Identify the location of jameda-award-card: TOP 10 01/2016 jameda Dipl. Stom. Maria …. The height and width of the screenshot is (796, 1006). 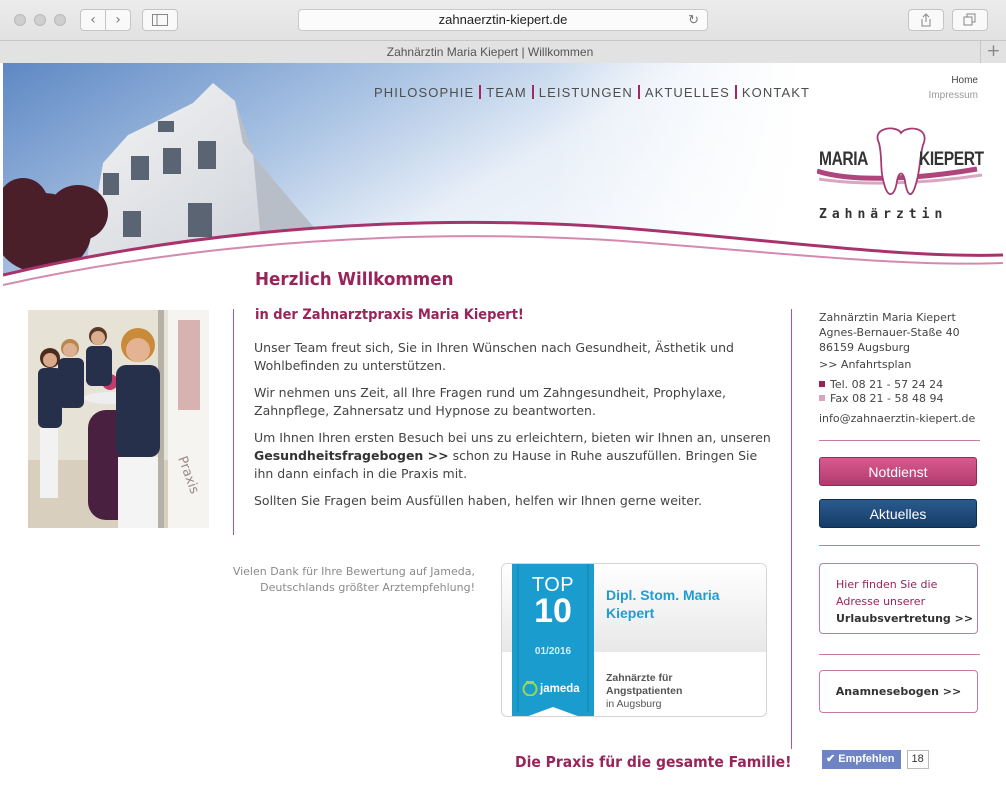
(634, 640).